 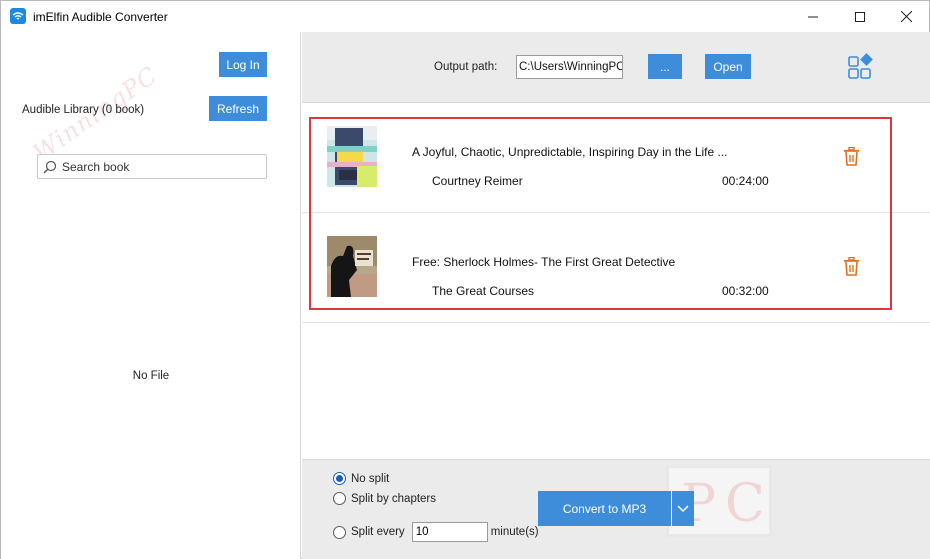 What do you see at coordinates (370, 478) in the screenshot?
I see `no-split-label: No split` at bounding box center [370, 478].